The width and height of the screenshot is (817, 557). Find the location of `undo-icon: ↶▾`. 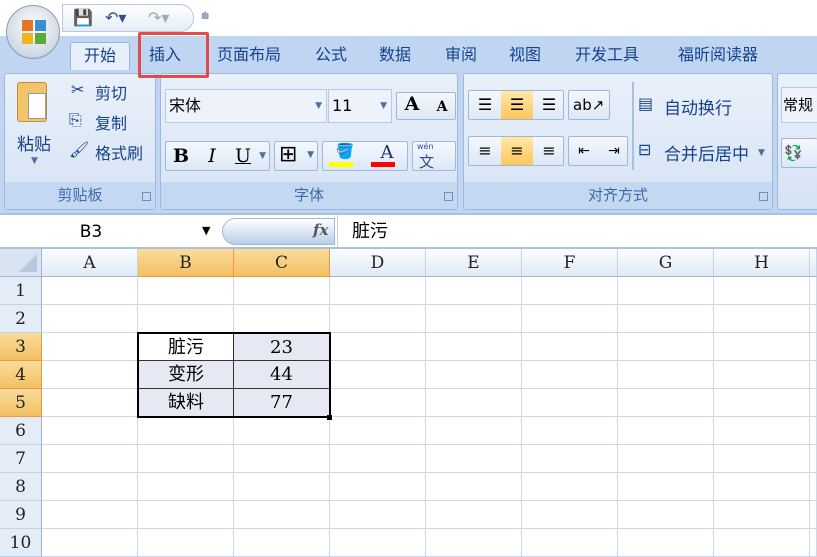

undo-icon: ↶▾ is located at coordinates (115, 17).